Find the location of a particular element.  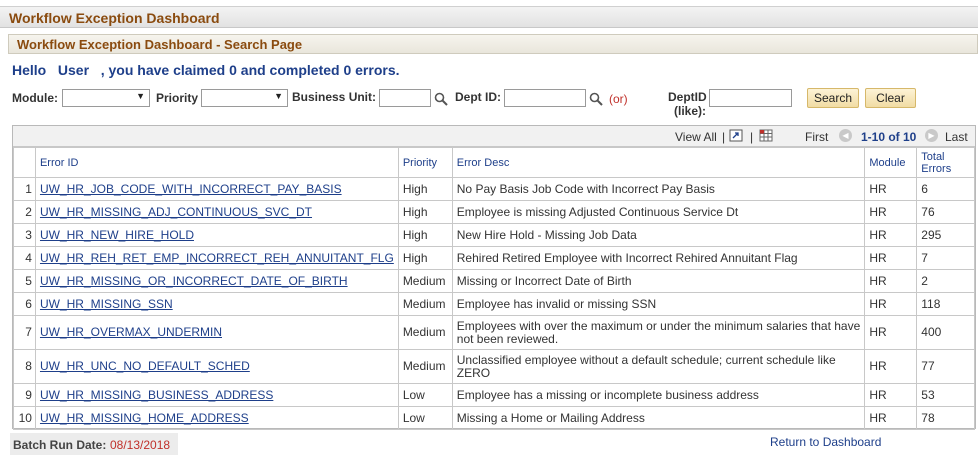

business-unit-input is located at coordinates (405, 98).